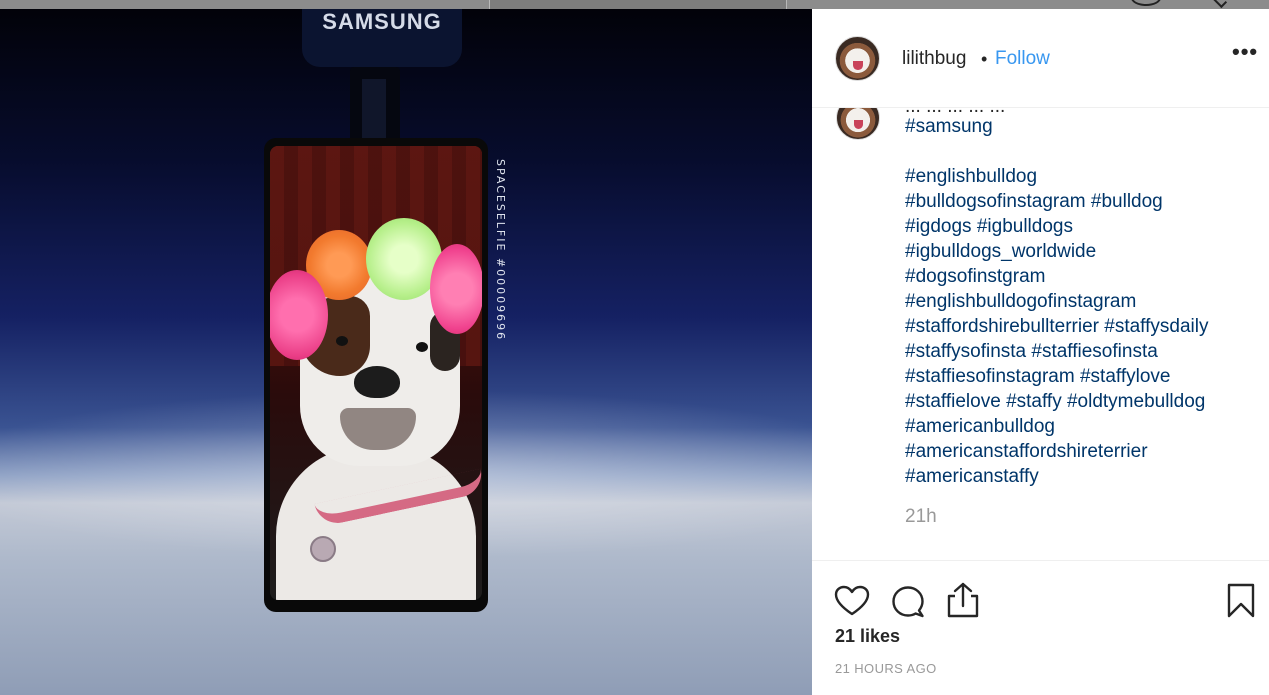  Describe the element at coordinates (1022, 59) in the screenshot. I see `follow-button: Follow` at that location.